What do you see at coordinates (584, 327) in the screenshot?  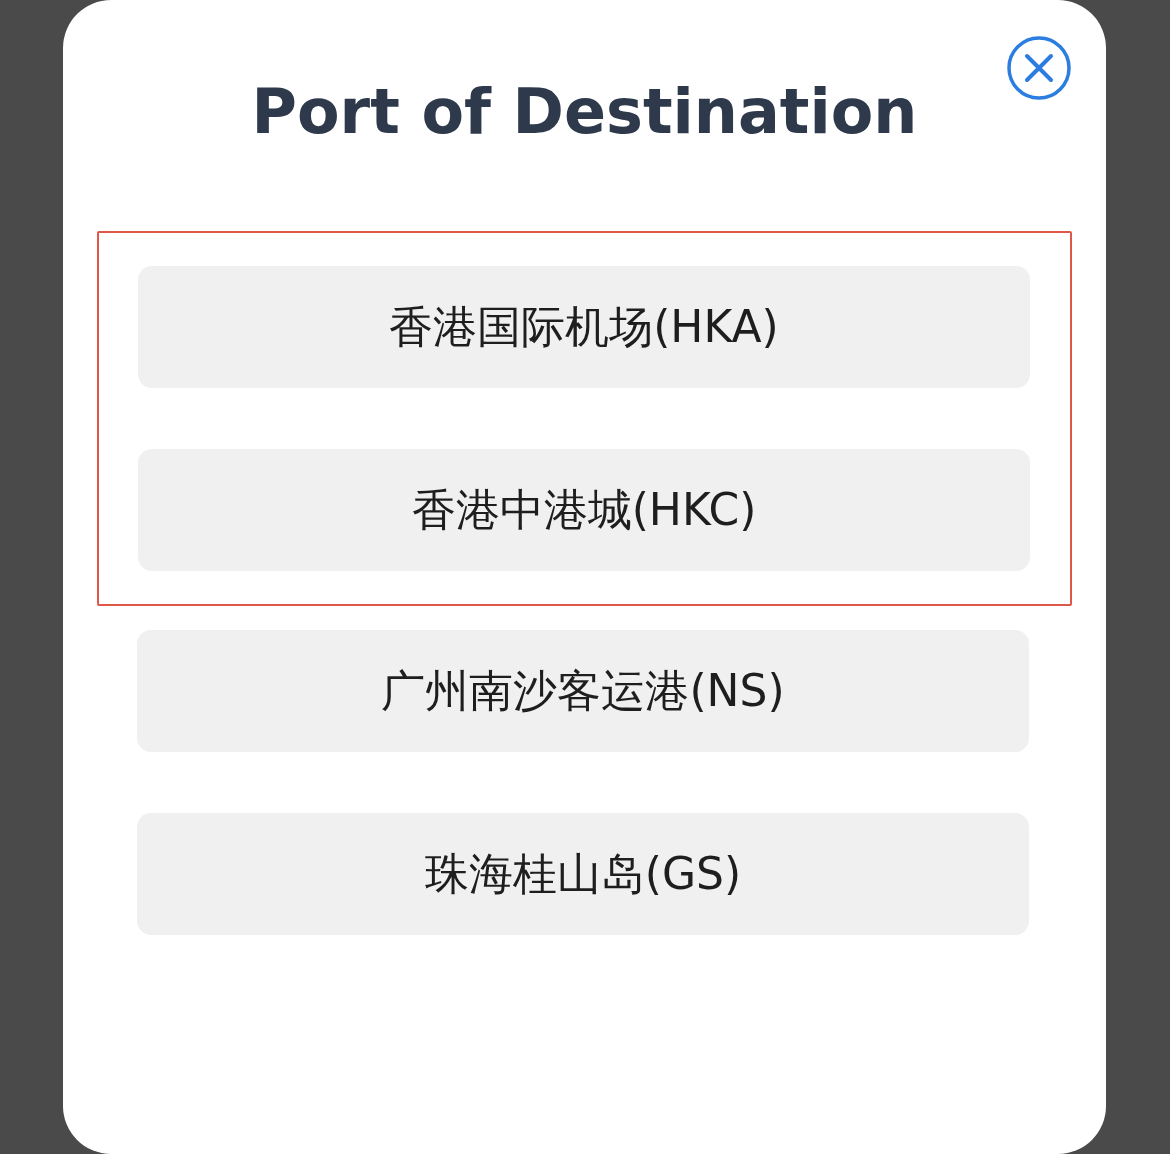 I see `port-option: 香港国际机场(HKA)` at bounding box center [584, 327].